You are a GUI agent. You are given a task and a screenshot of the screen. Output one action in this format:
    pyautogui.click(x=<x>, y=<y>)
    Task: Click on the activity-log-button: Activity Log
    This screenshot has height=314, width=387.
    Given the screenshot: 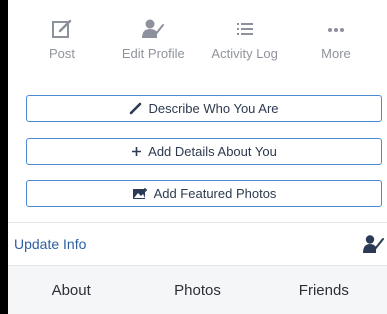 What is the action you would take?
    pyautogui.click(x=245, y=45)
    